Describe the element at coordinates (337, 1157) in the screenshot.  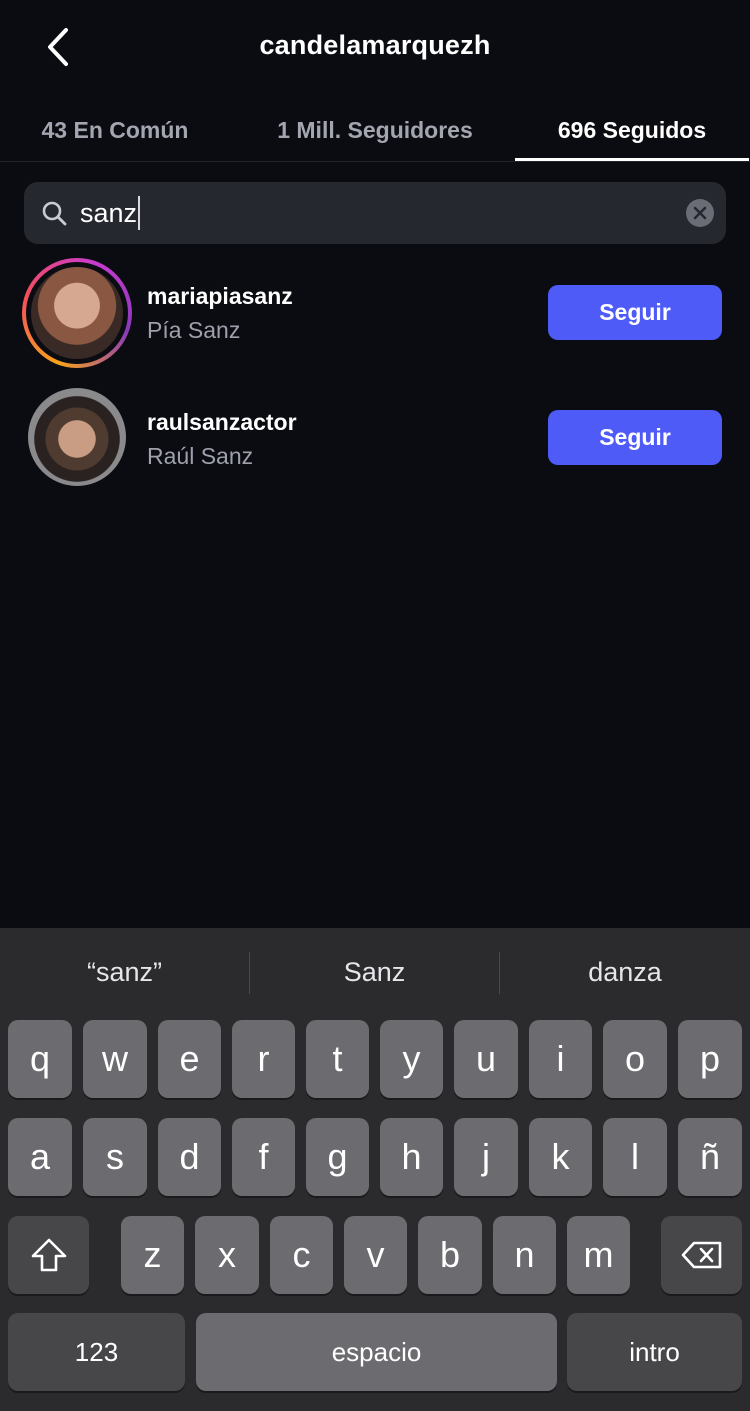
I see `key-g: g` at that location.